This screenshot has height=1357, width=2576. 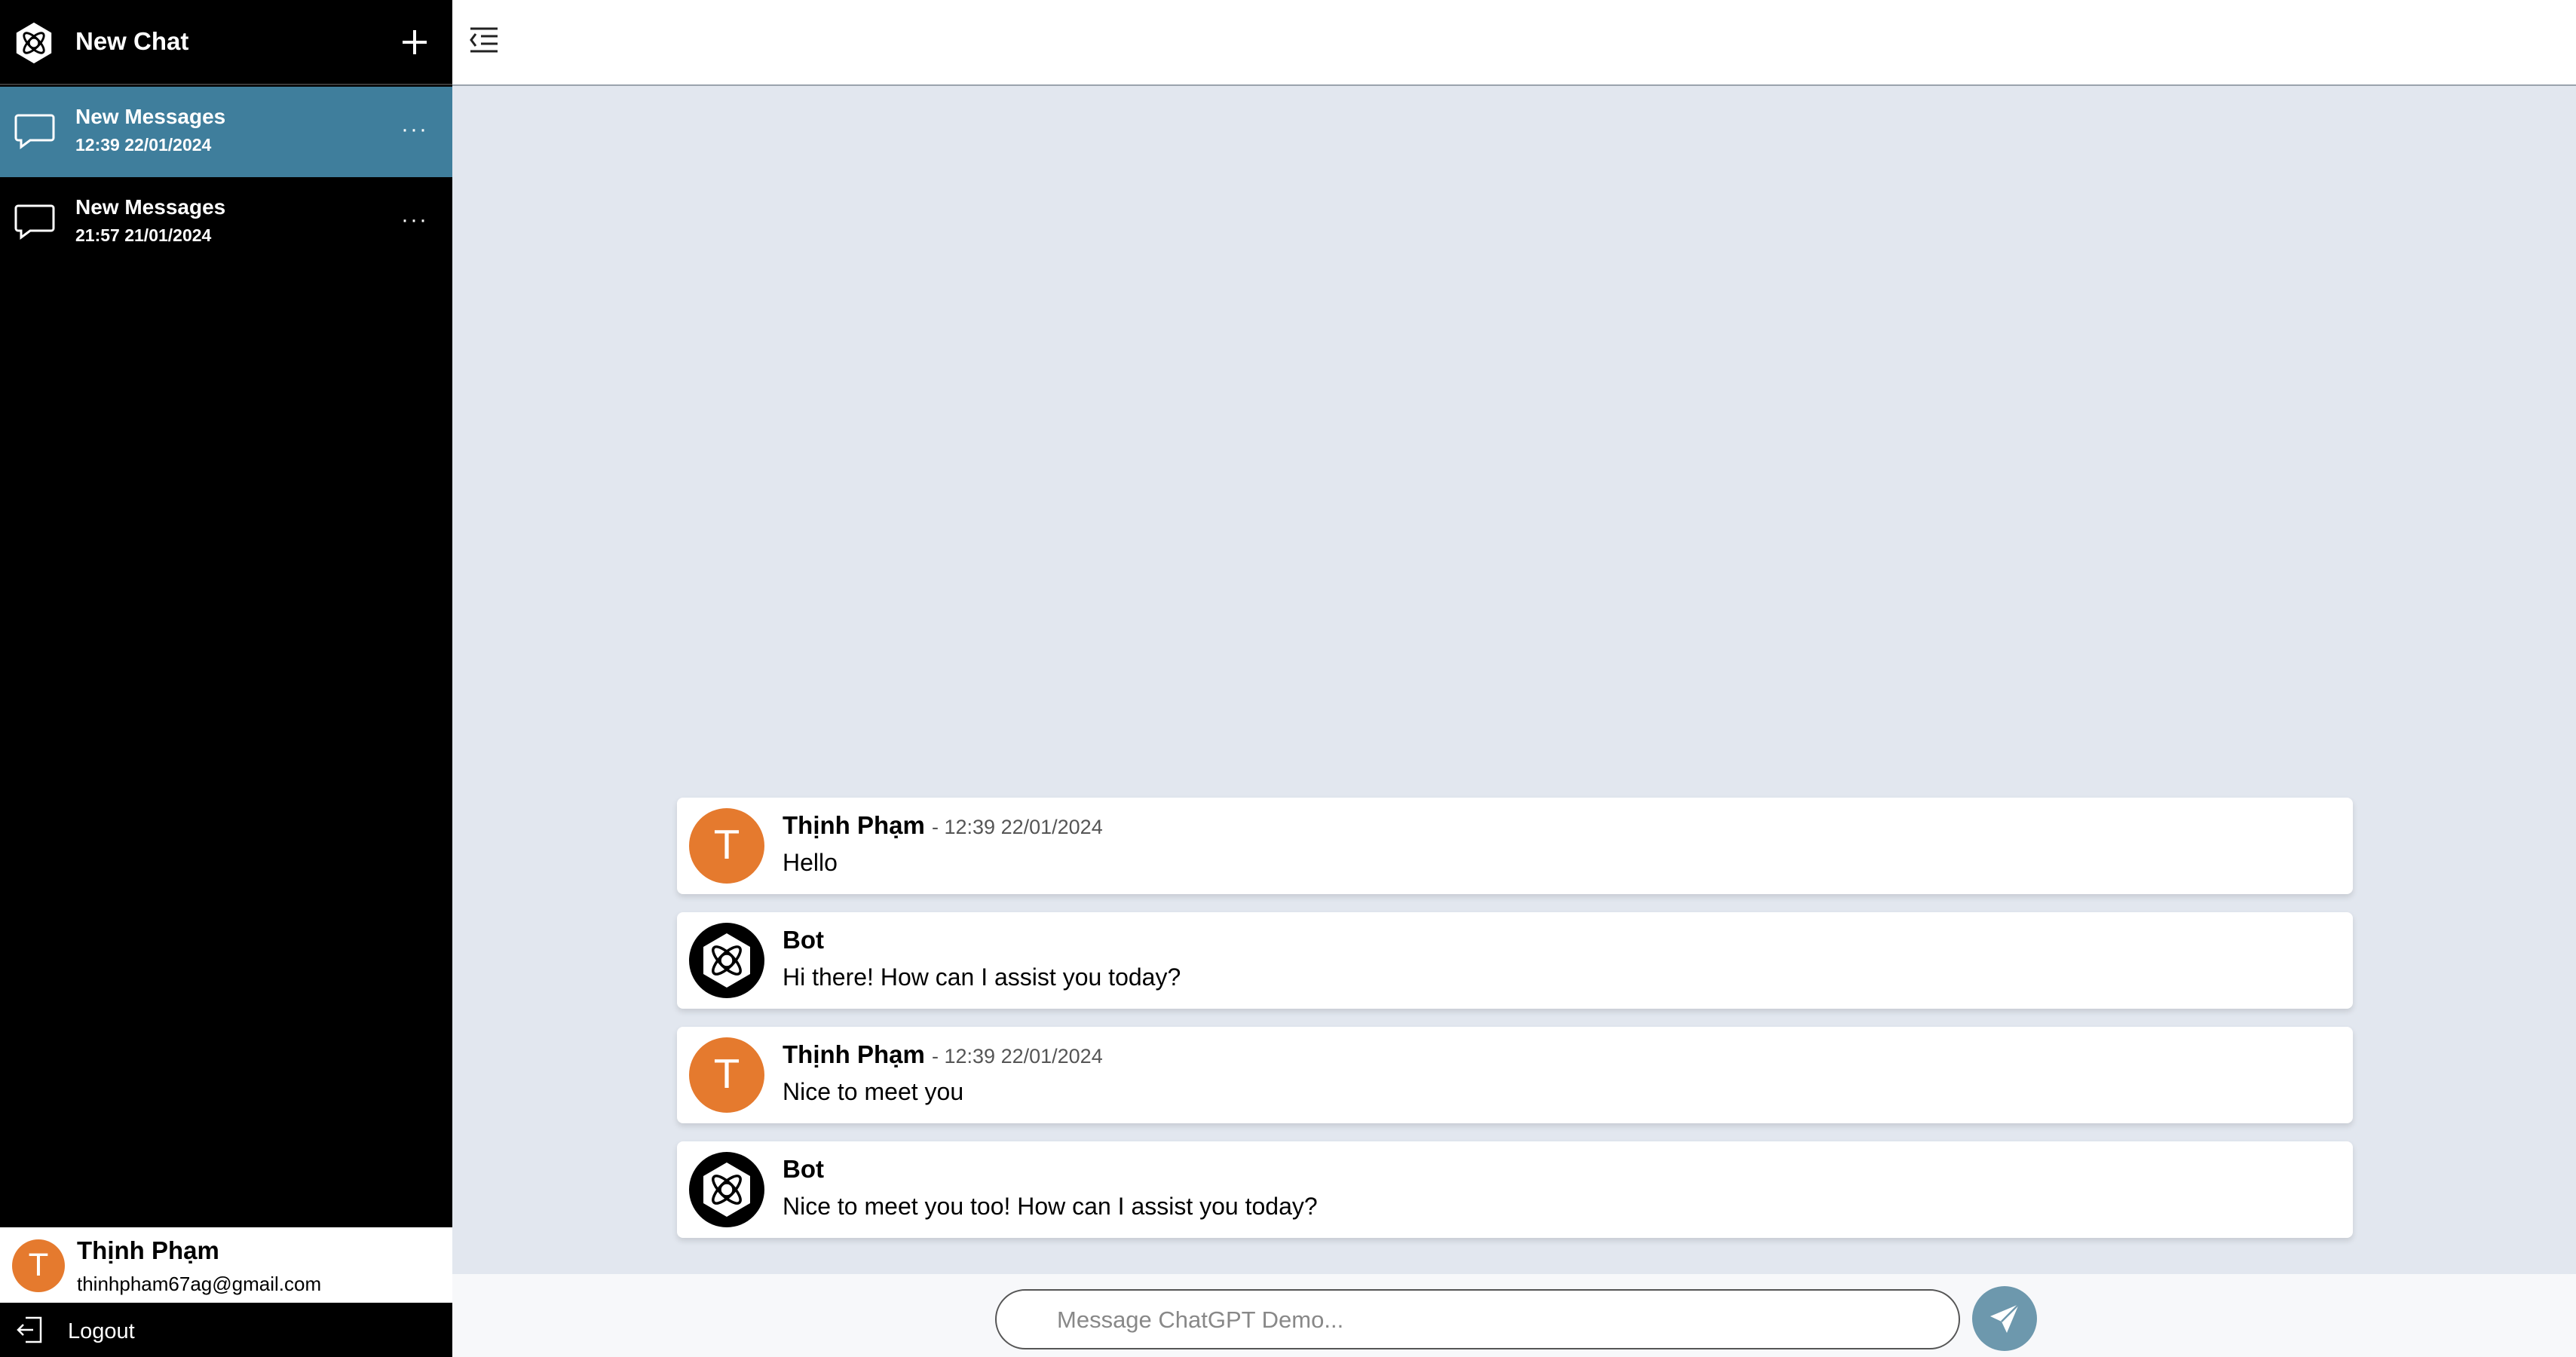 I want to click on logout-button: Logout, so click(x=226, y=1330).